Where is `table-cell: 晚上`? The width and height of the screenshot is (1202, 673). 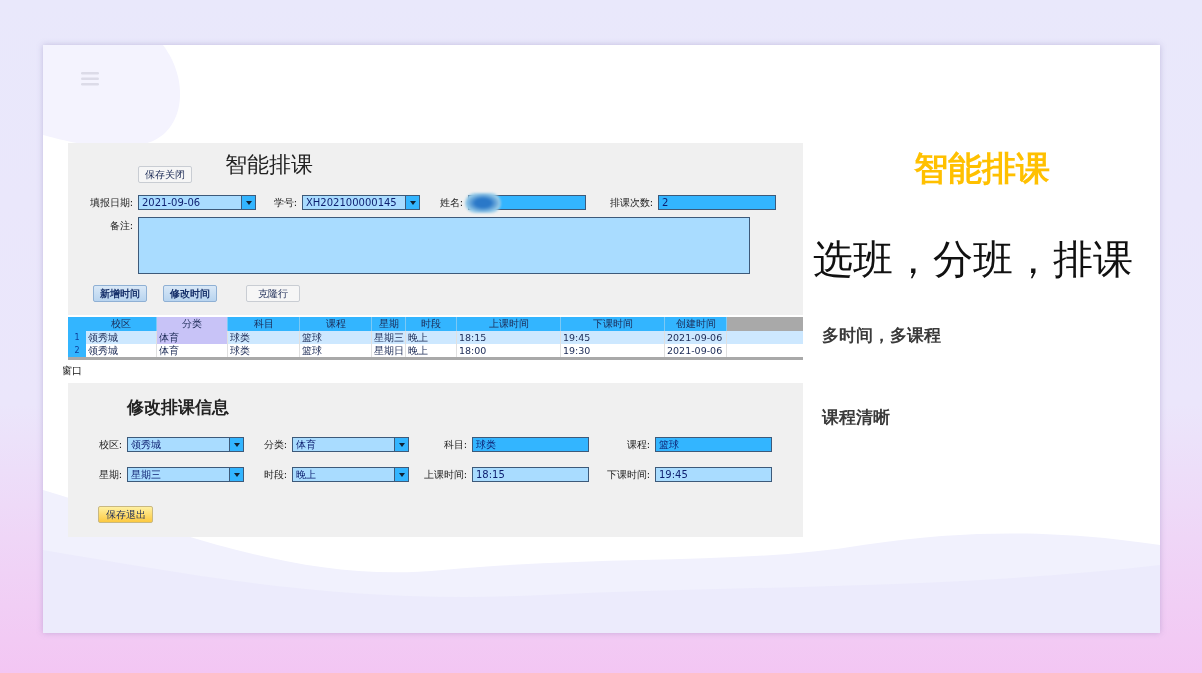 table-cell: 晚上 is located at coordinates (431, 350).